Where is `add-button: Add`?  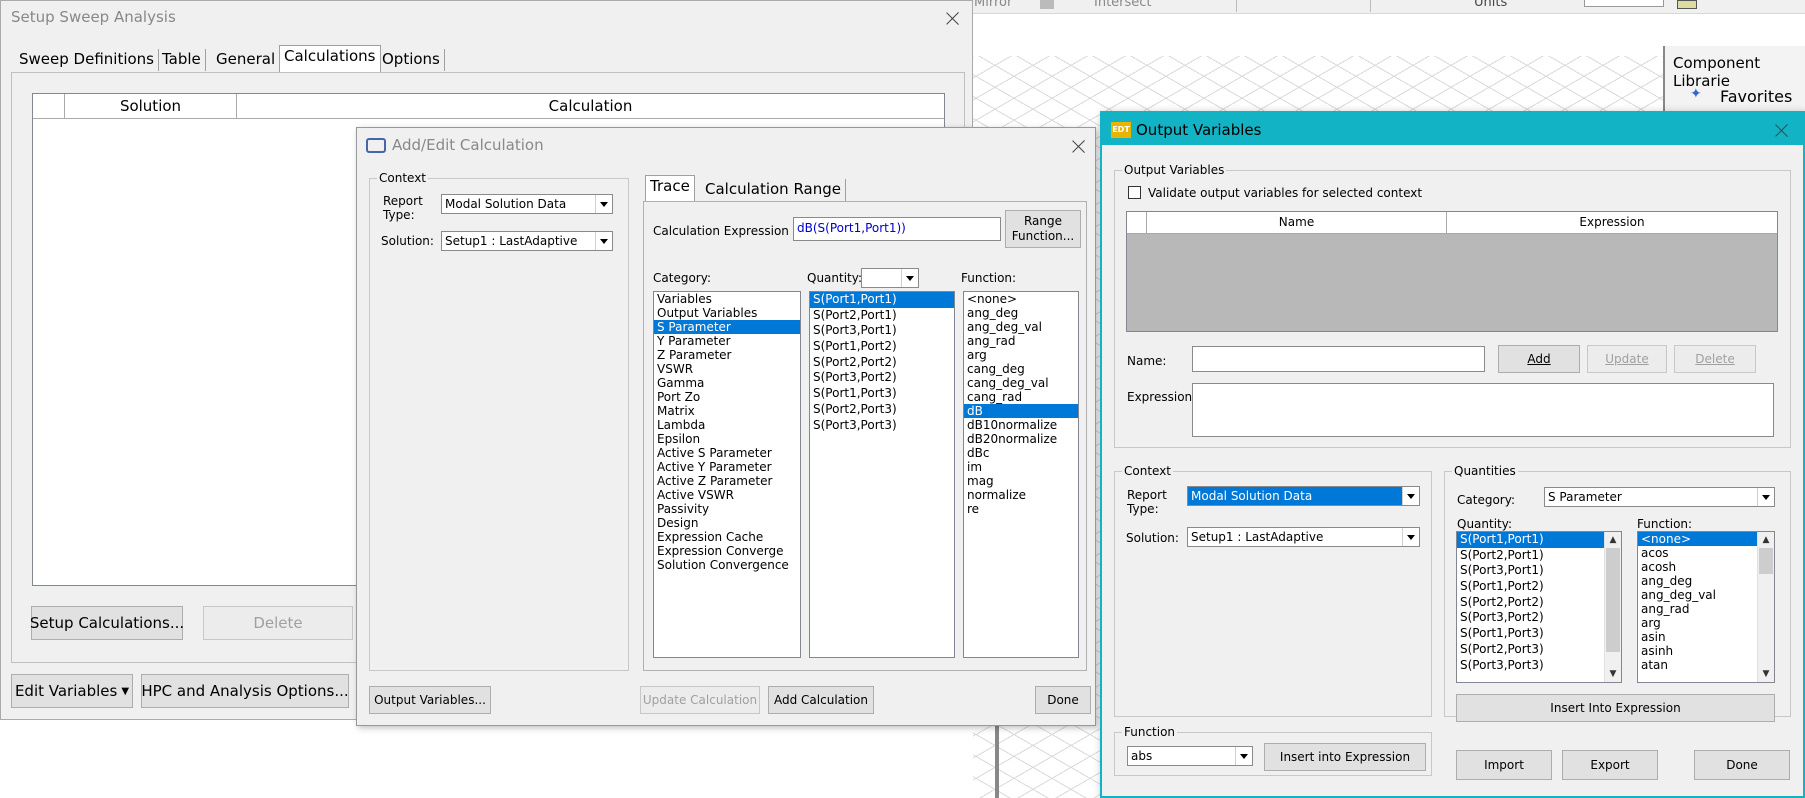 add-button: Add is located at coordinates (1539, 359).